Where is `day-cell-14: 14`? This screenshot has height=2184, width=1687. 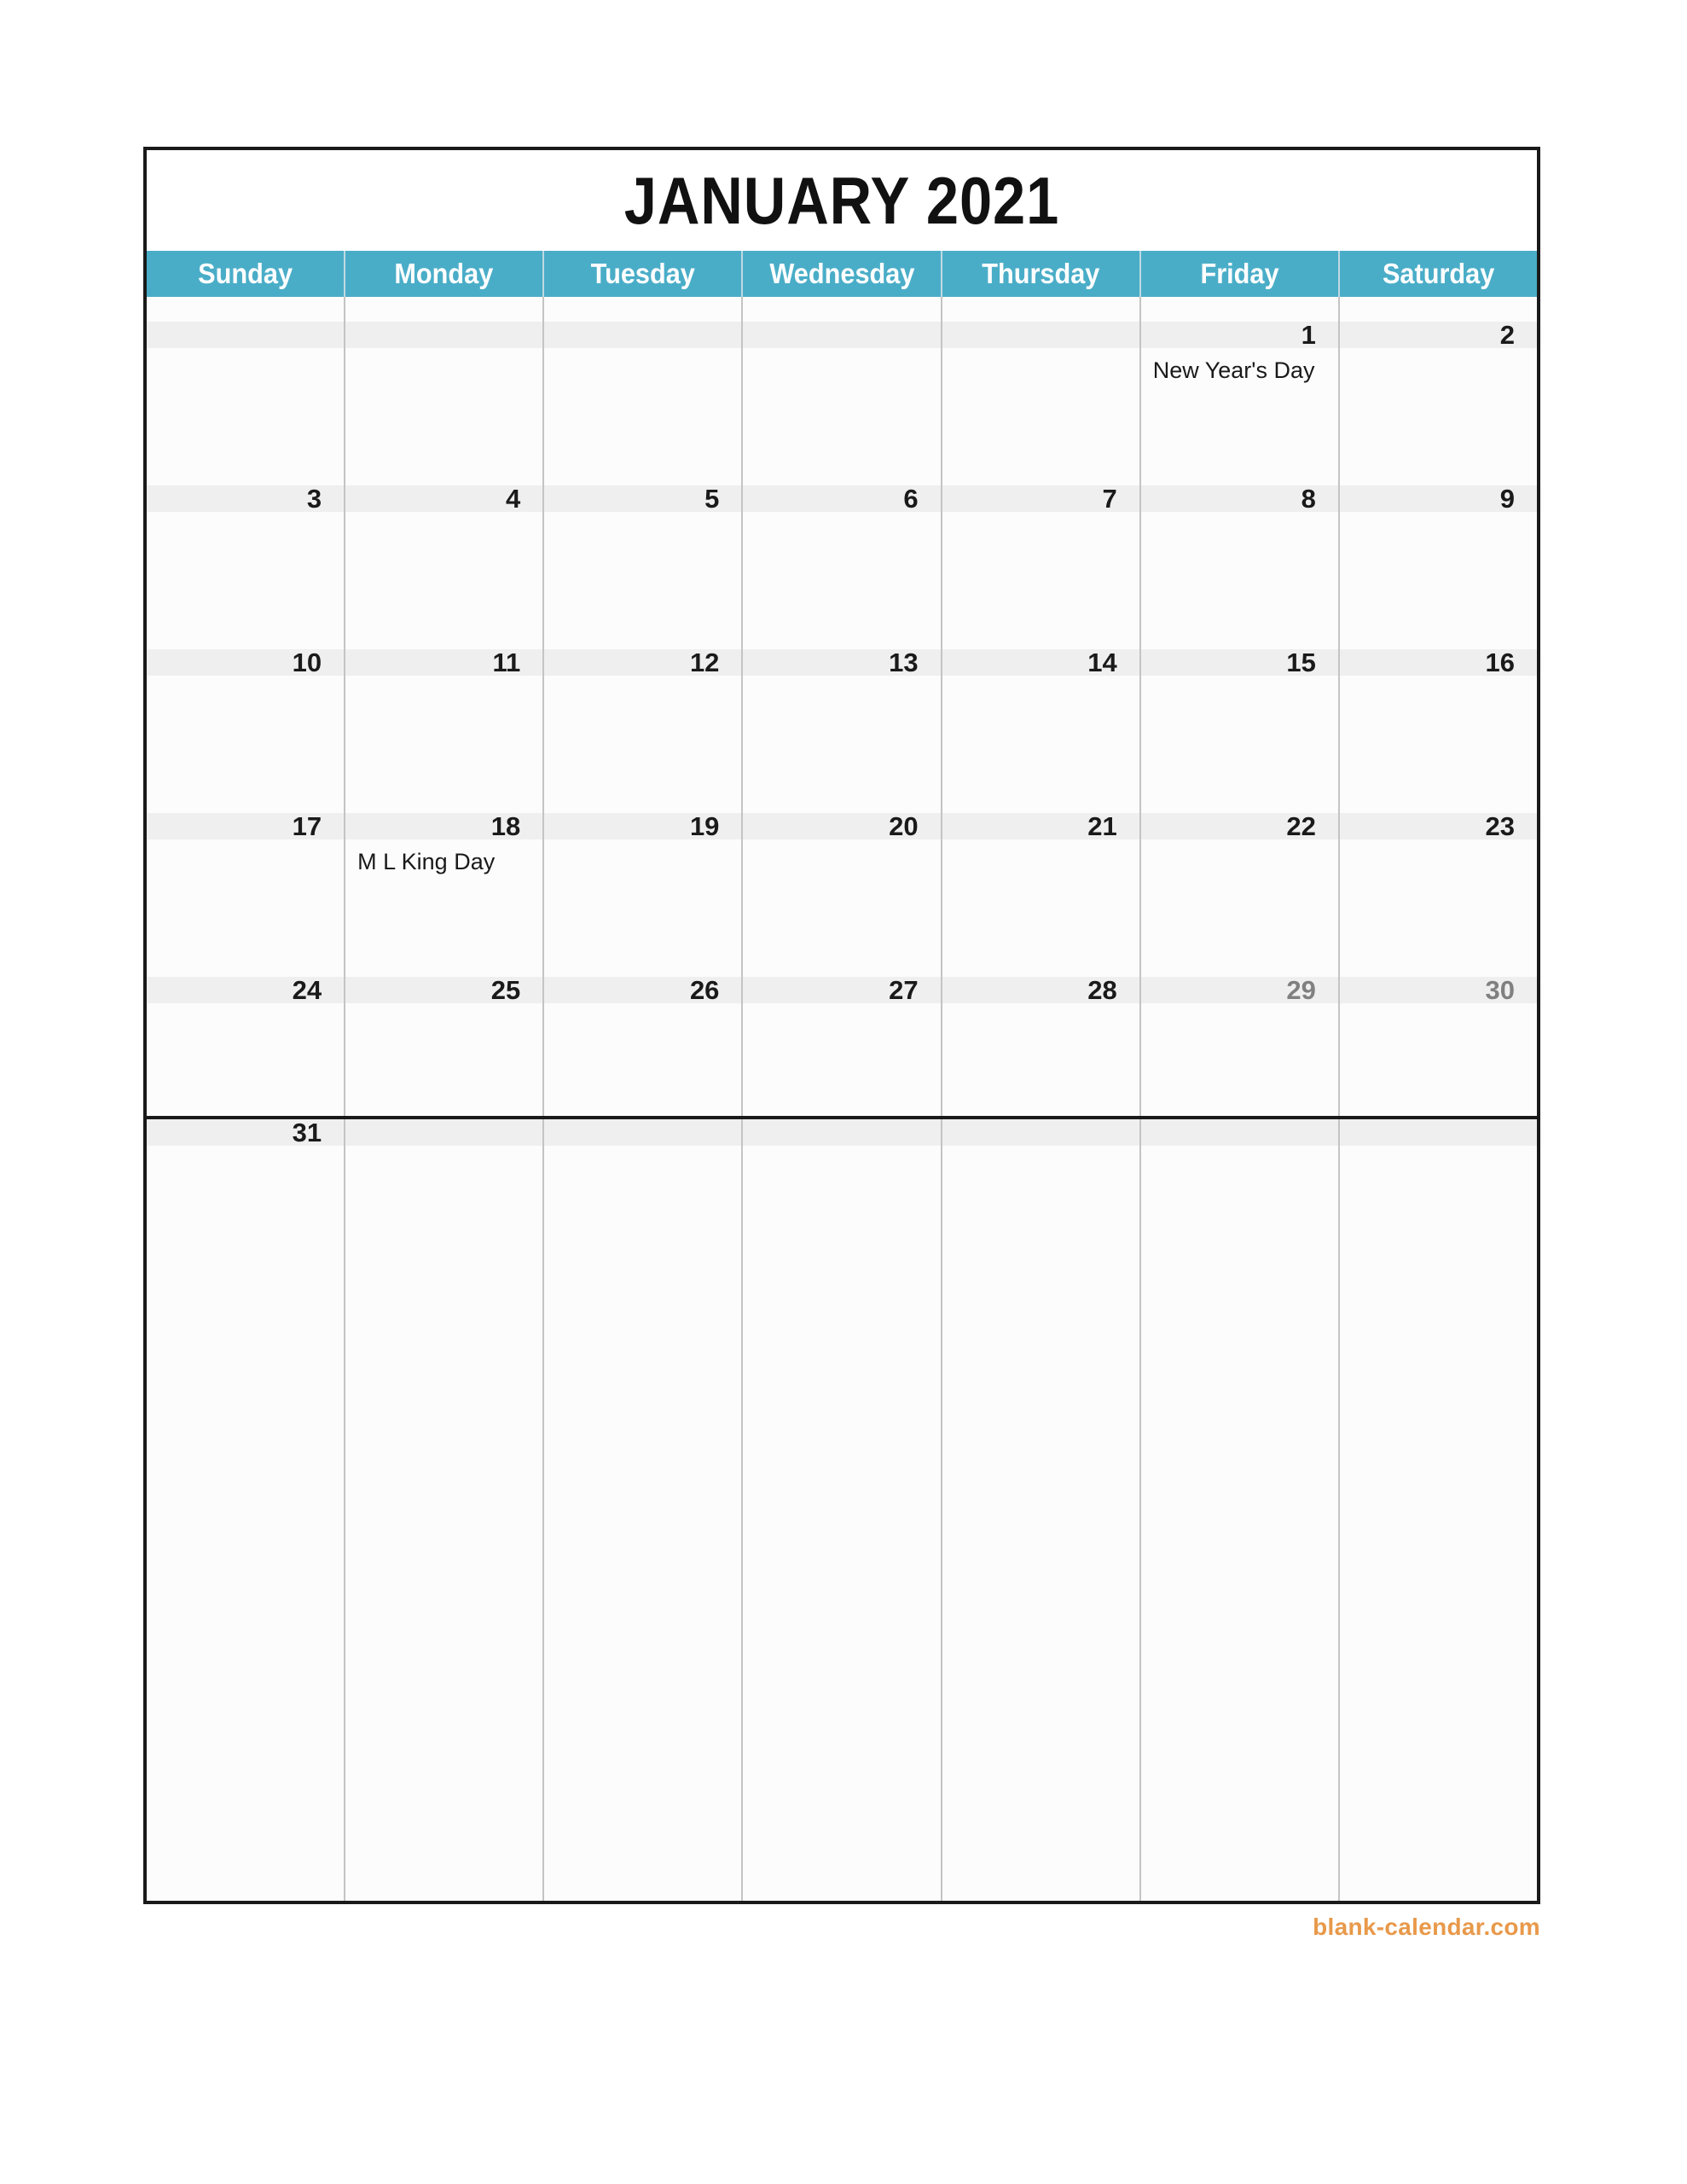
day-cell-14: 14 is located at coordinates (1042, 706).